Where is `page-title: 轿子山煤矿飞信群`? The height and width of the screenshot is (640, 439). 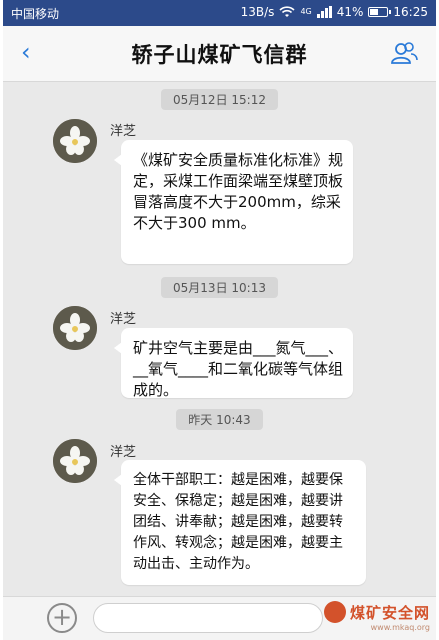
page-title: 轿子山煤矿飞信群 is located at coordinates (219, 55).